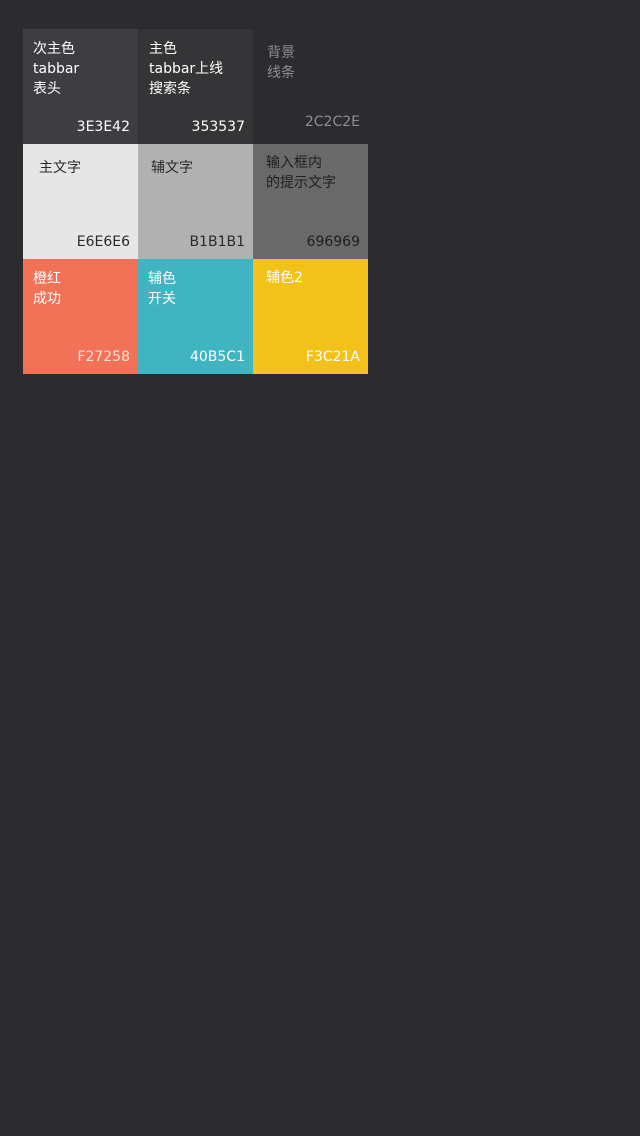  Describe the element at coordinates (284, 278) in the screenshot. I see `swatch-label: 辅色2` at that location.